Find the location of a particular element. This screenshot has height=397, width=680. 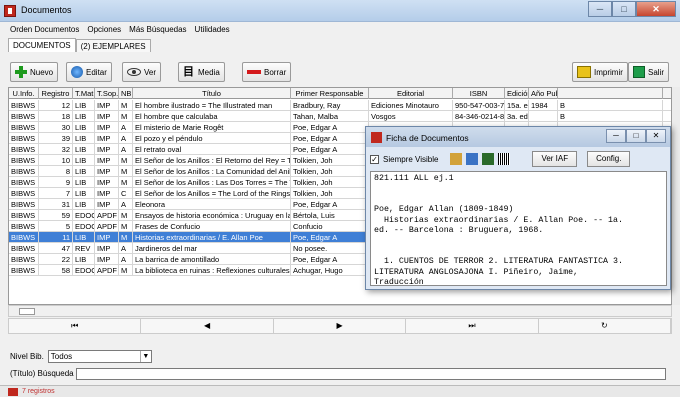

table-cell: 84-346-0214-8 is located at coordinates (480, 116).